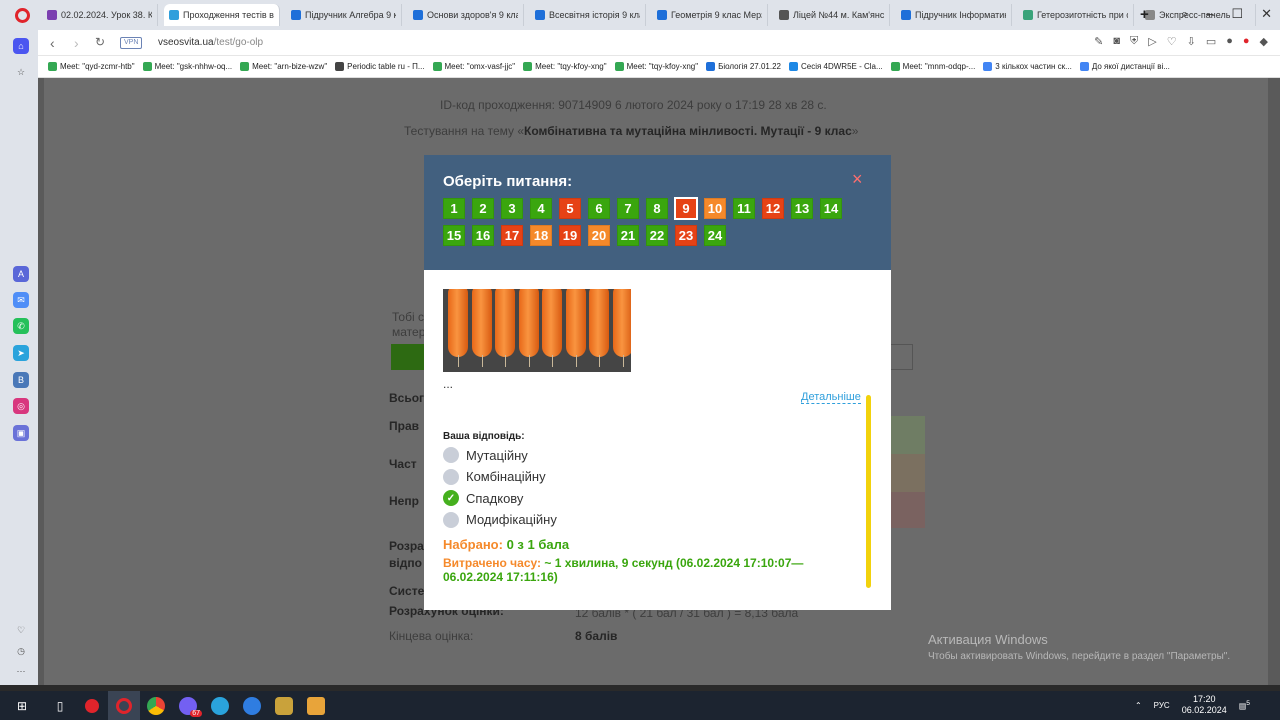 The height and width of the screenshot is (720, 1280). I want to click on browser-tab: Підручник Алгебра 9 кл, so click(344, 15).